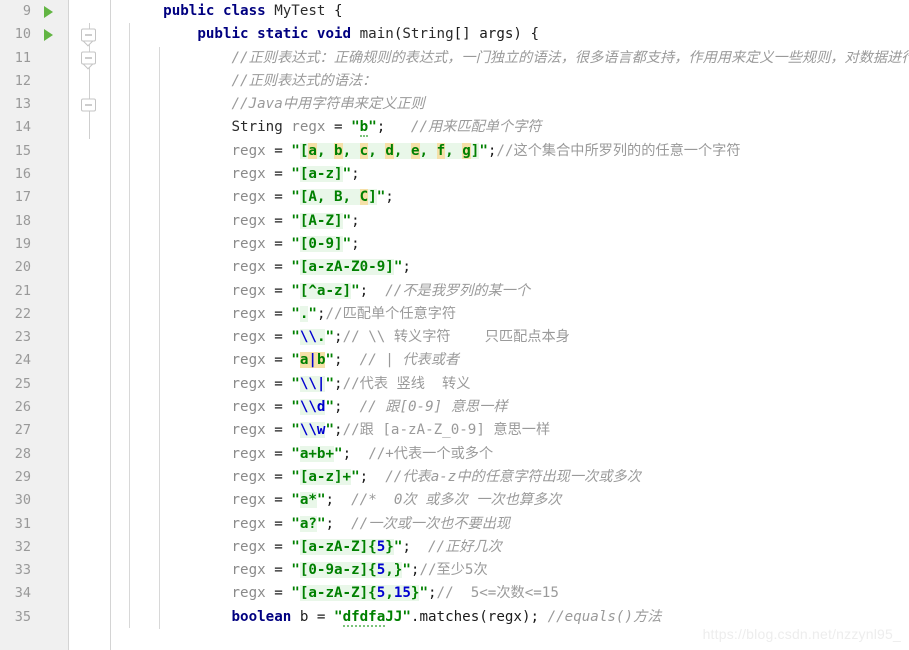 This screenshot has width=909, height=650. I want to click on code-token-rx: [a-zA-Z0-9], so click(346, 267).